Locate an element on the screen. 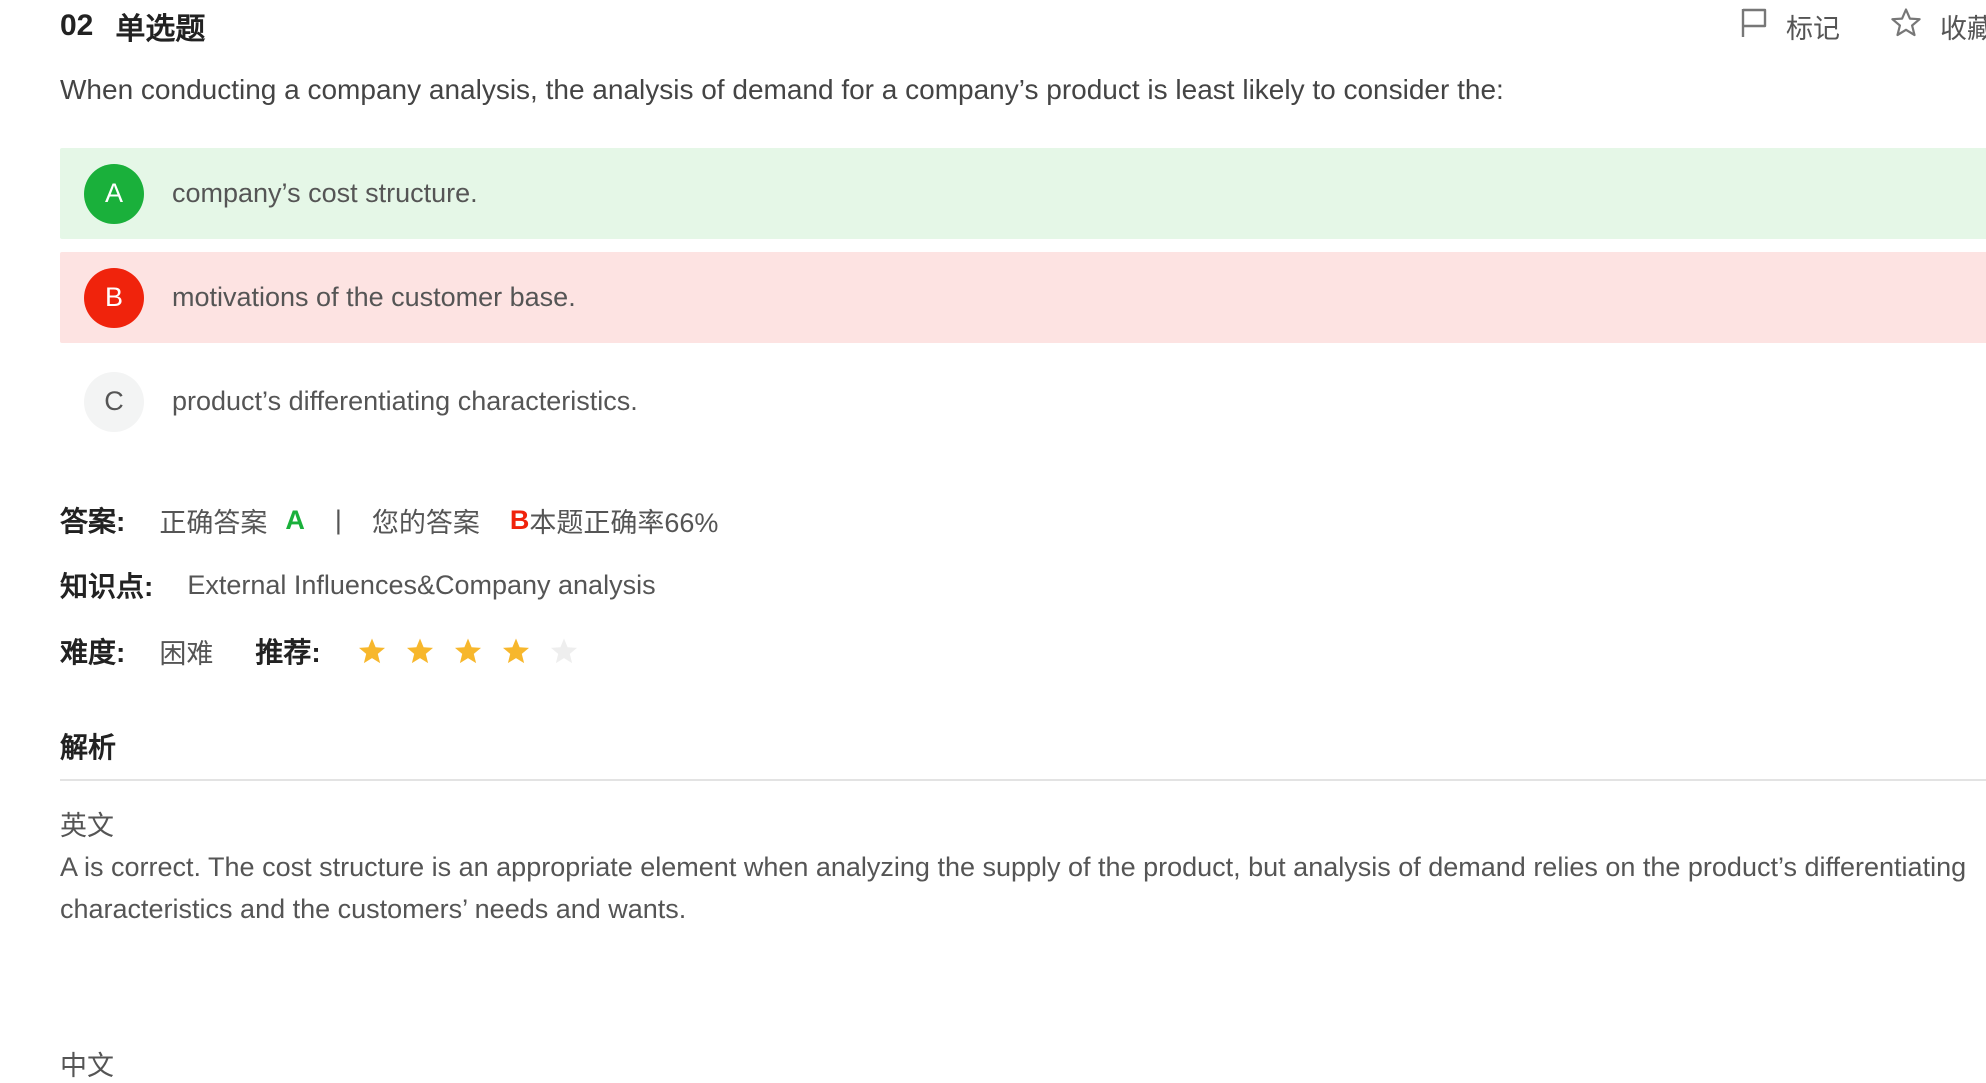 The image size is (1986, 1083). correct-answer-label: 正确答案 is located at coordinates (213, 522).